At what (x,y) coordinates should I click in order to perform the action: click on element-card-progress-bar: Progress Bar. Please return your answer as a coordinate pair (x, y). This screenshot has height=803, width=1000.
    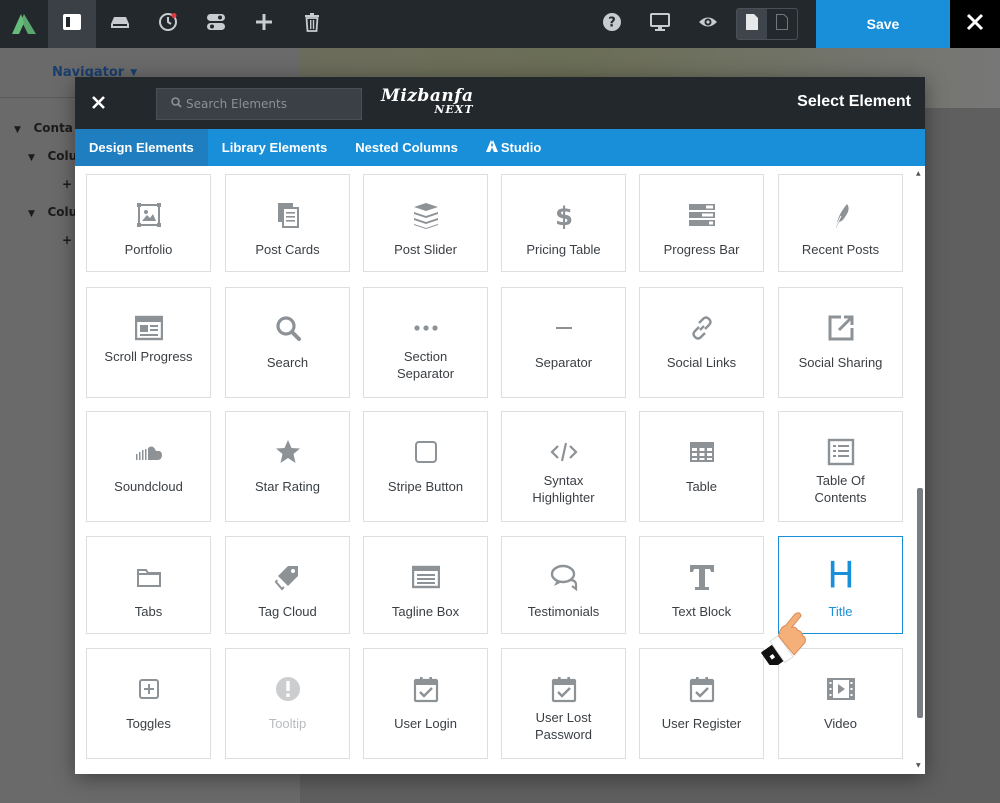
    Looking at the image, I should click on (701, 223).